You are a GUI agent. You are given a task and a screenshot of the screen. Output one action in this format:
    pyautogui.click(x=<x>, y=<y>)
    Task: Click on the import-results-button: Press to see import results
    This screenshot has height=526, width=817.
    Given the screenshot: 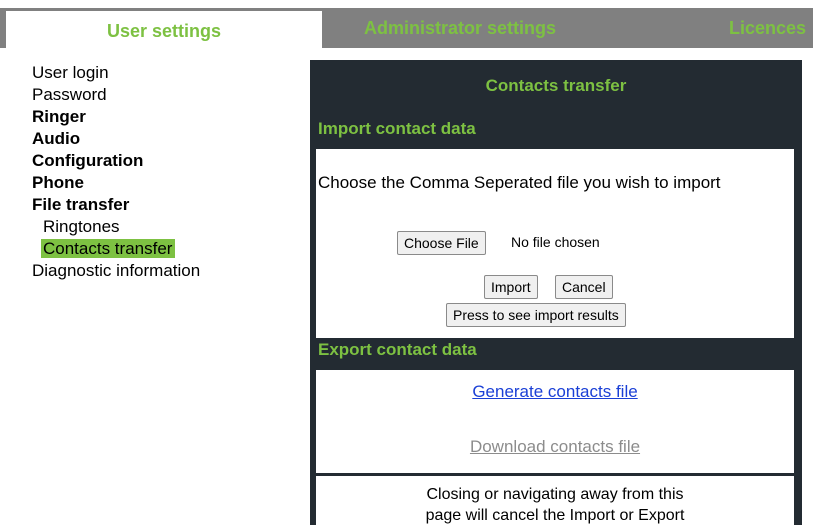 What is the action you would take?
    pyautogui.click(x=536, y=315)
    